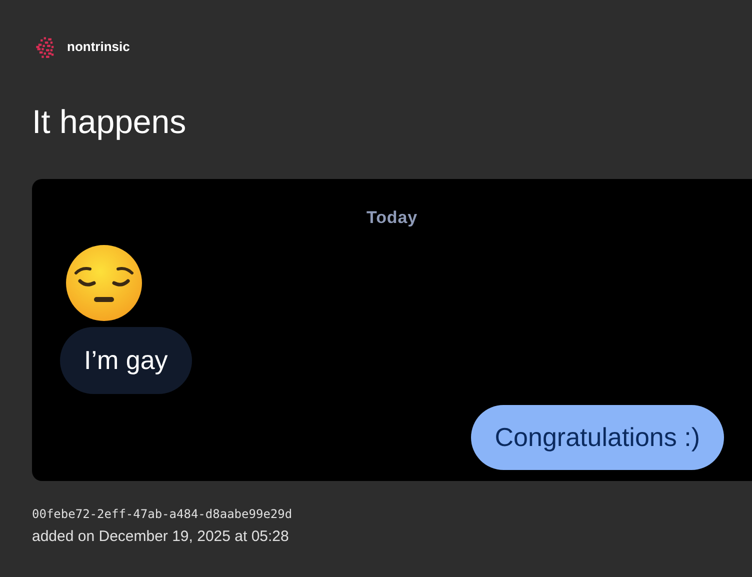 This screenshot has height=577, width=752. Describe the element at coordinates (126, 360) in the screenshot. I see `received-message: I’m gay` at that location.